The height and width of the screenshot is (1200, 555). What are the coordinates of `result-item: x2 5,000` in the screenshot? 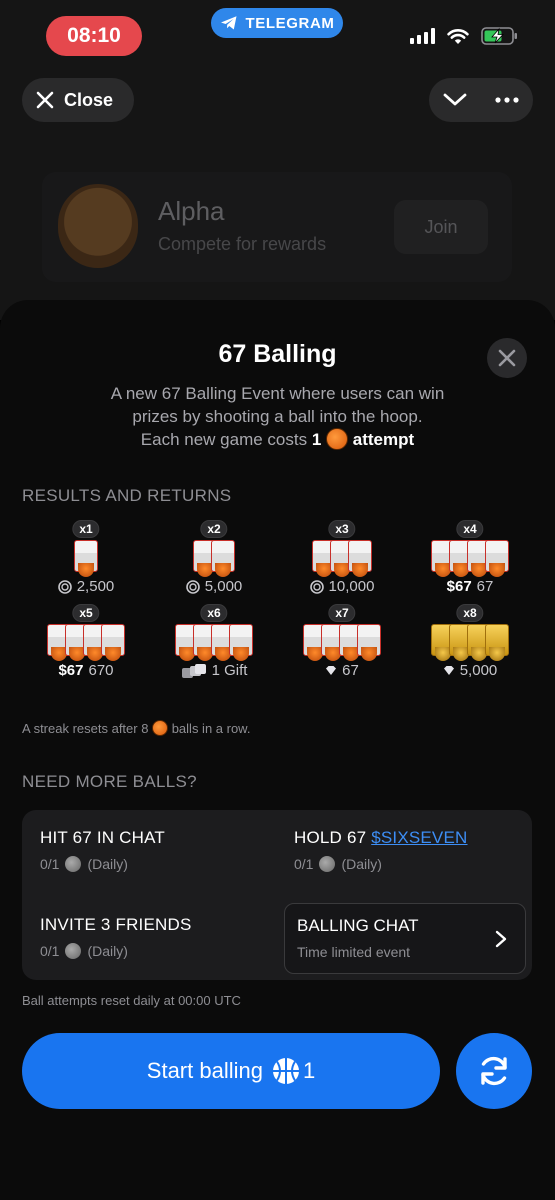 It's located at (214, 562).